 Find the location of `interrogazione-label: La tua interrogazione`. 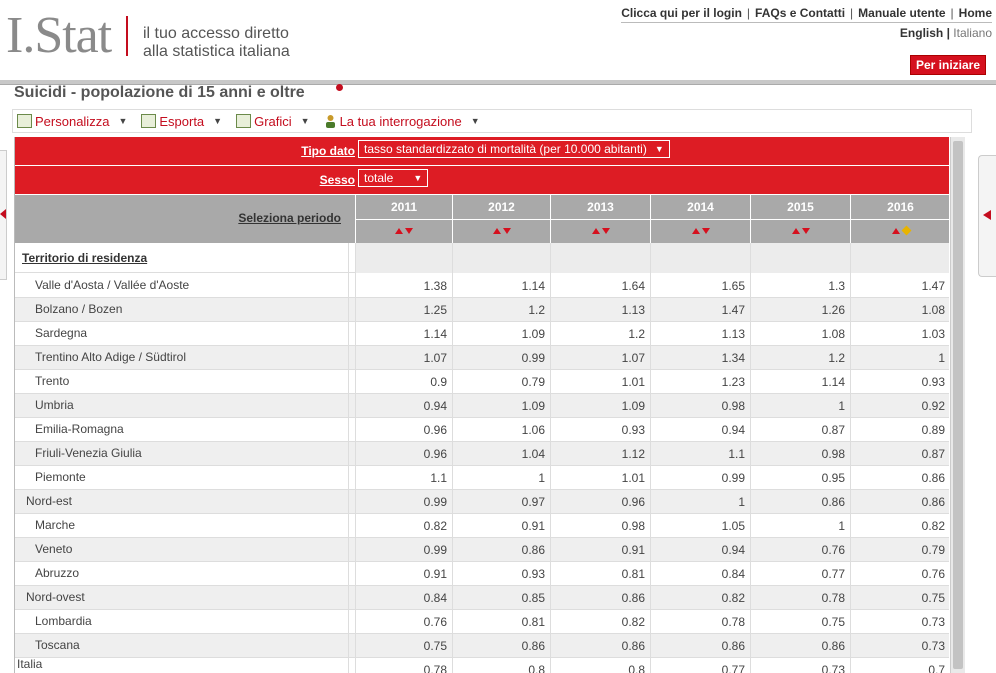

interrogazione-label: La tua interrogazione is located at coordinates (400, 121).